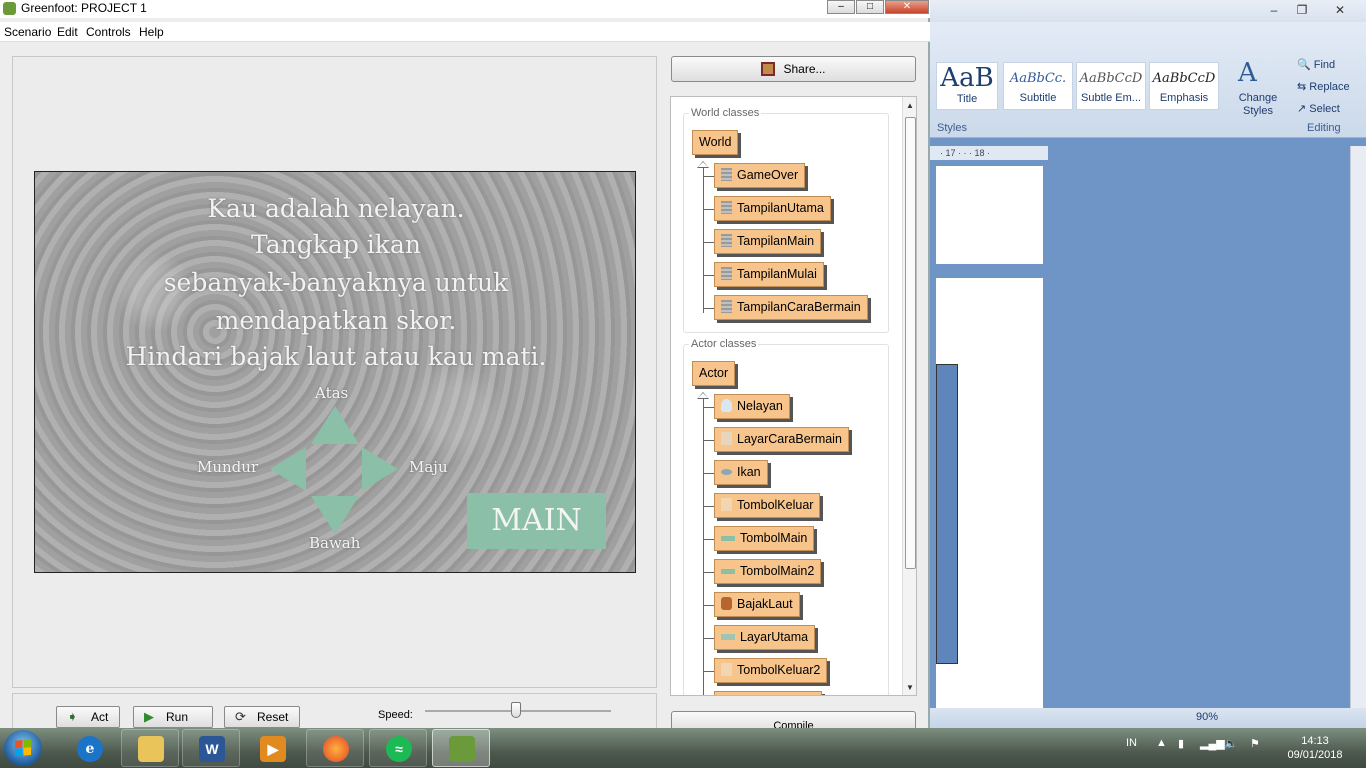 The height and width of the screenshot is (768, 1366). What do you see at coordinates (741, 472) in the screenshot?
I see `class-item: Ikan` at bounding box center [741, 472].